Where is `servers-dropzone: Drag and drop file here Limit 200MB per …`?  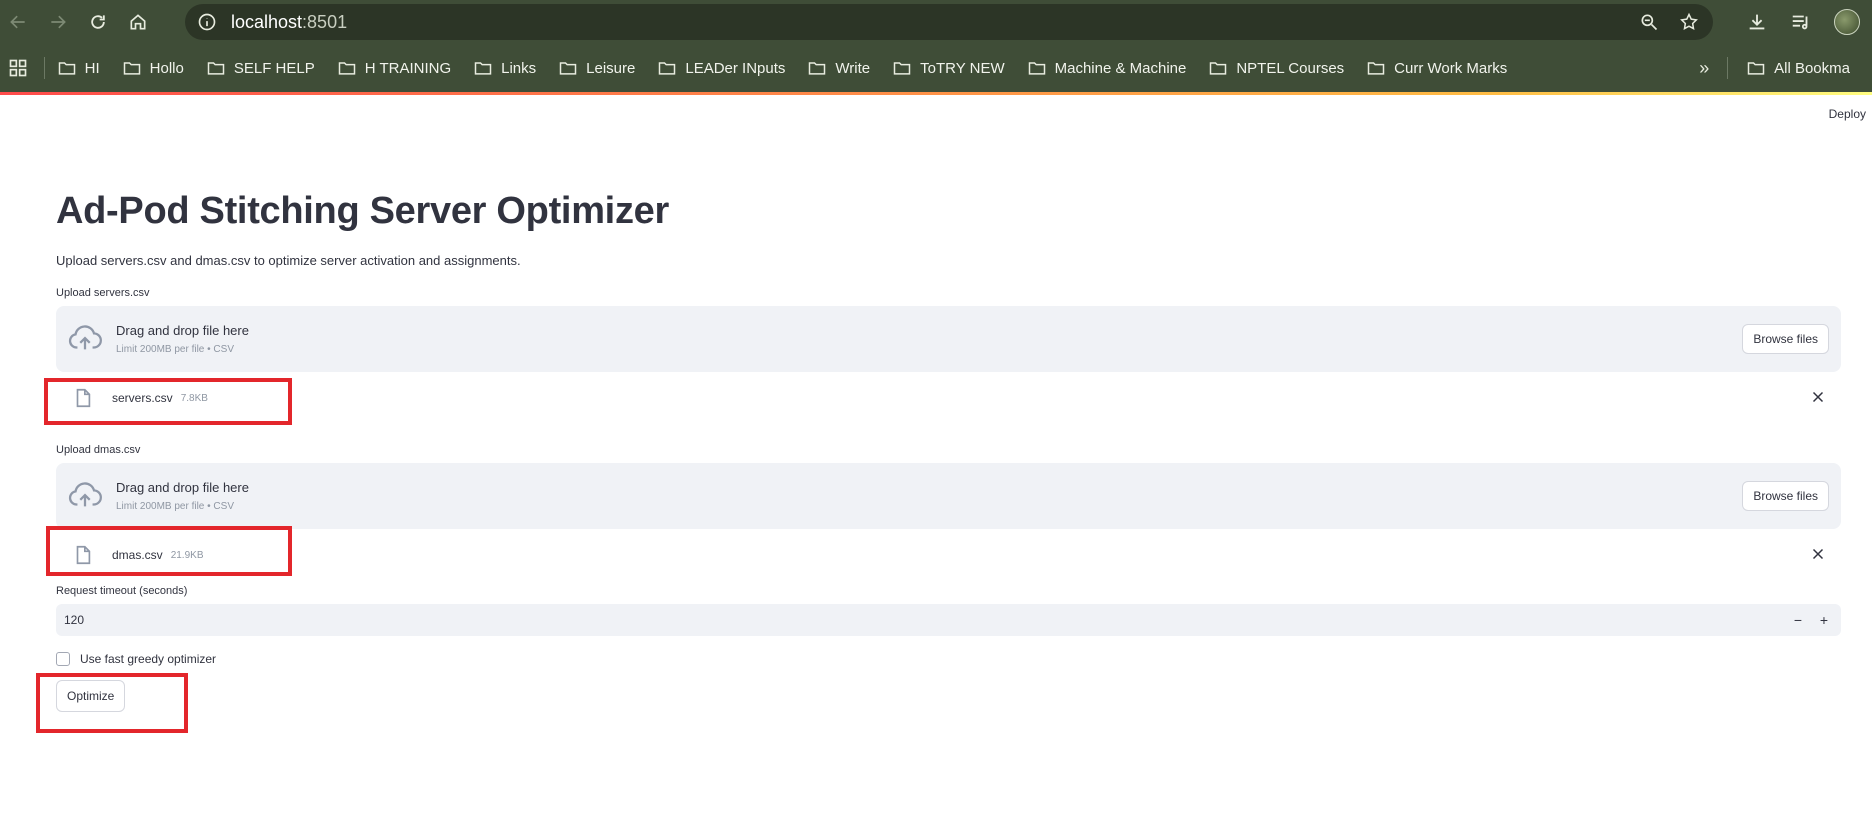 servers-dropzone: Drag and drop file here Limit 200MB per … is located at coordinates (948, 339).